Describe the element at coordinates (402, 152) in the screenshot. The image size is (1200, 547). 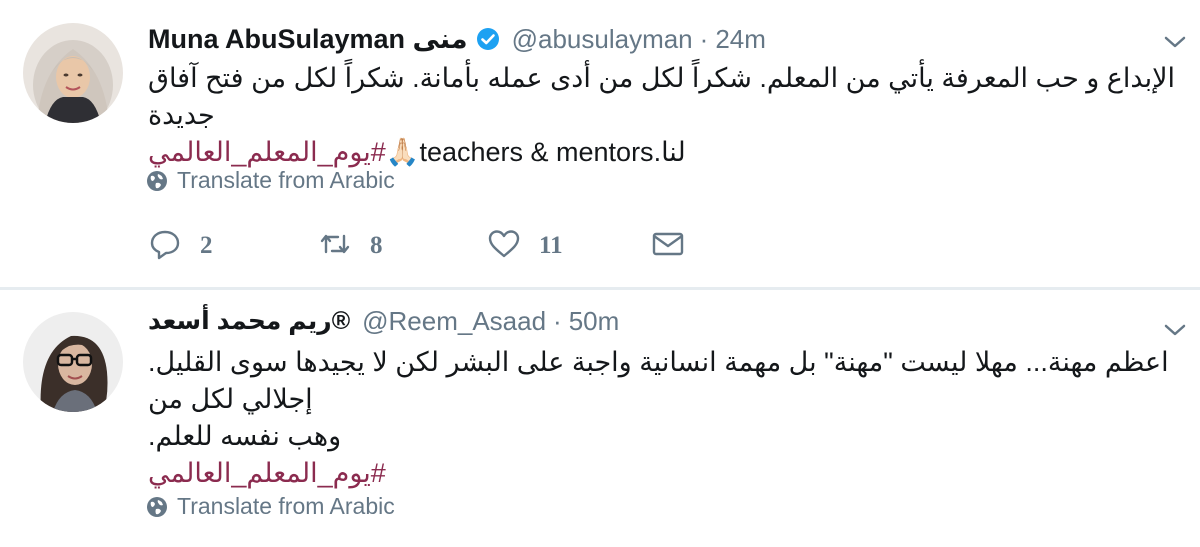
I see `praying-hands-emoji: 🙏🏻` at that location.